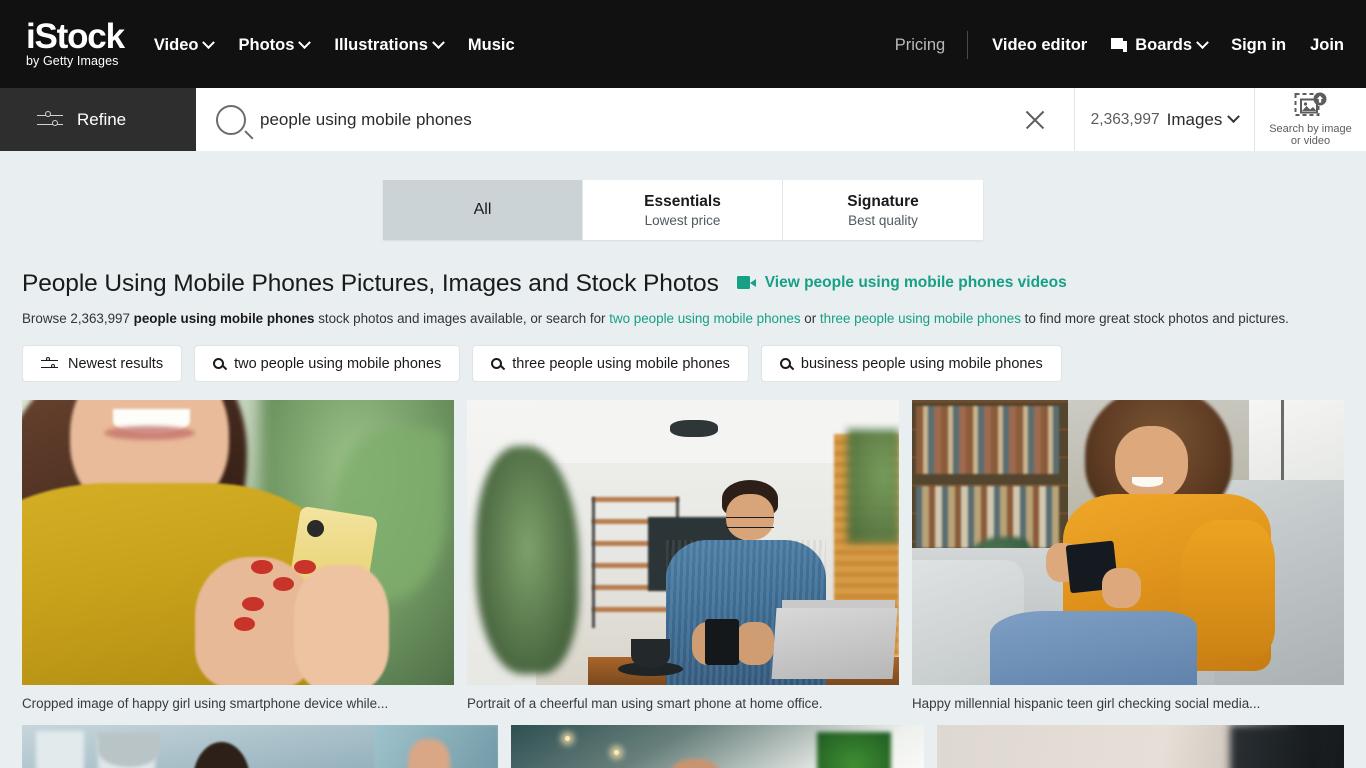 This screenshot has width=1366, height=768. I want to click on chip-three-people: three people using mobile phones, so click(610, 363).